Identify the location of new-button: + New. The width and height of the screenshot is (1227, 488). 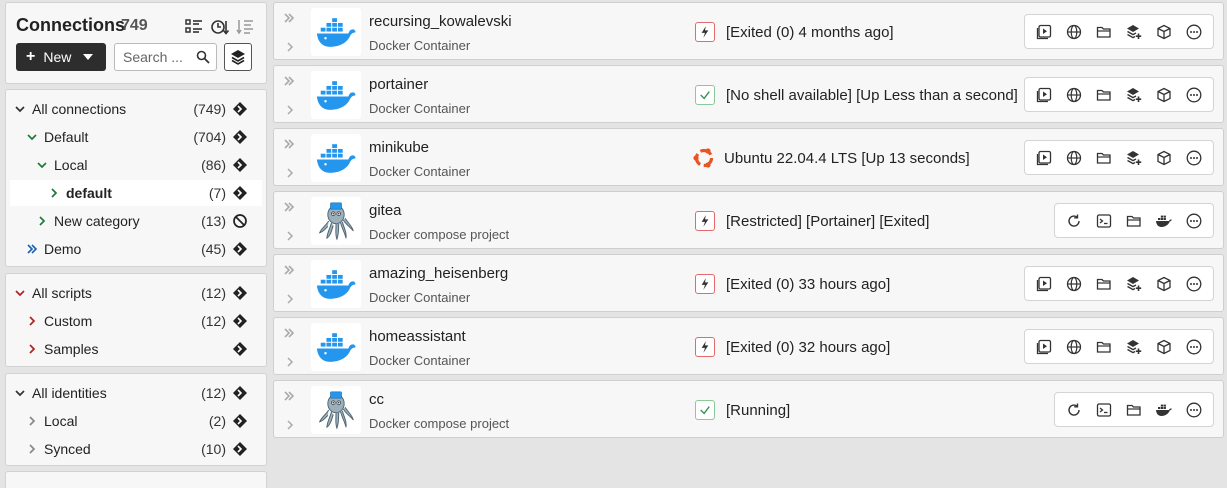
(61, 57).